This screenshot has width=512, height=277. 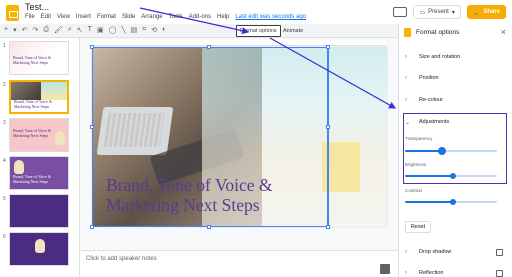 I want to click on section-label: Size and rotation, so click(x=440, y=57).